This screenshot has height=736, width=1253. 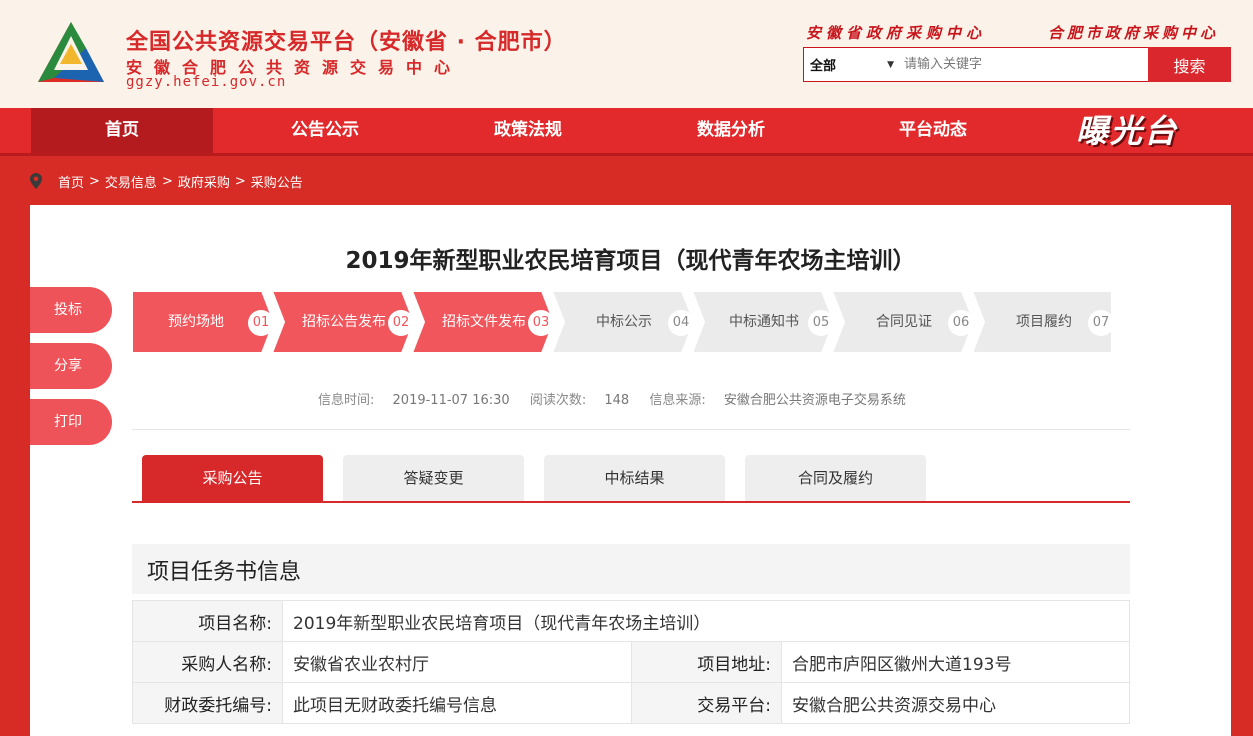 What do you see at coordinates (261, 323) in the screenshot?
I see `step-number: 01` at bounding box center [261, 323].